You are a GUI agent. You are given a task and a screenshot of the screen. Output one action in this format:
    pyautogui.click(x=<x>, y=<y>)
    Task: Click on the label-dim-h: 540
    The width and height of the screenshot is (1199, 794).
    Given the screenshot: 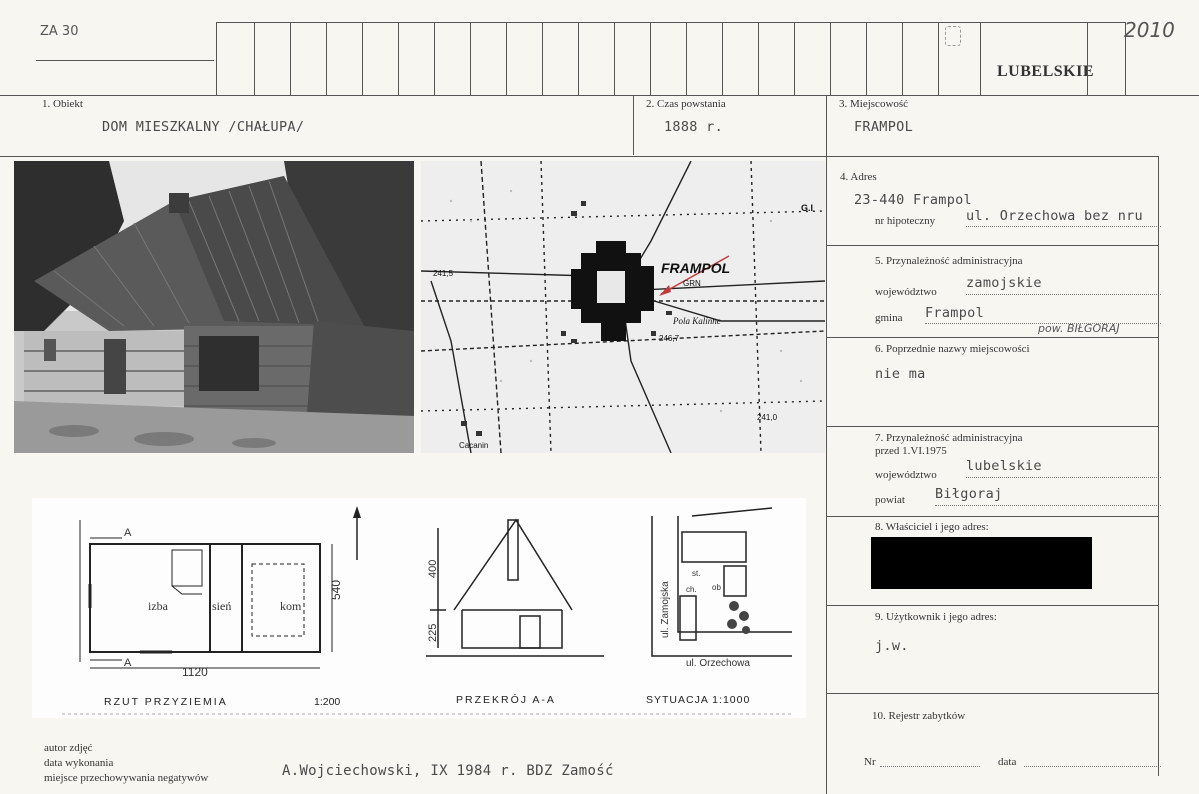 What is the action you would take?
    pyautogui.click(x=336, y=590)
    